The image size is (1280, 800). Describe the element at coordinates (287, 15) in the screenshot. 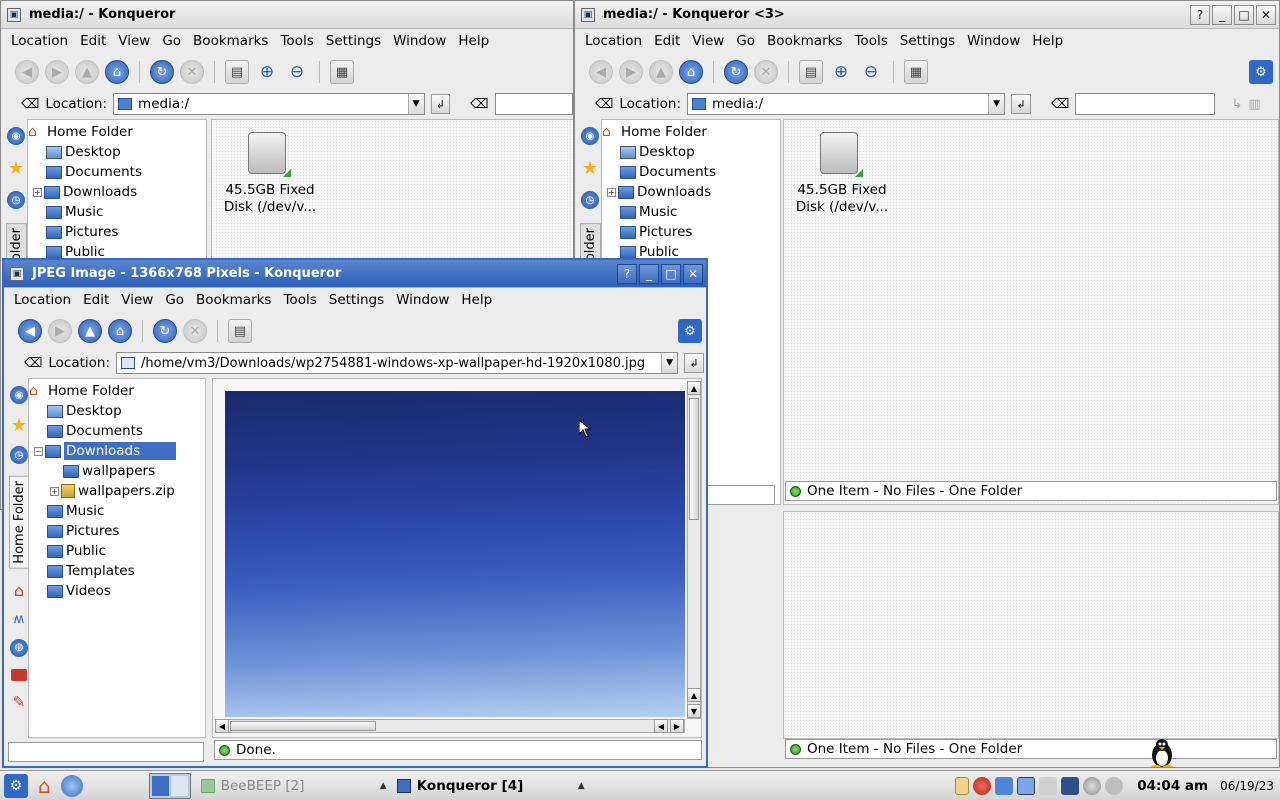

I see `titlebar: ▣ media:/ - Konqueror` at that location.